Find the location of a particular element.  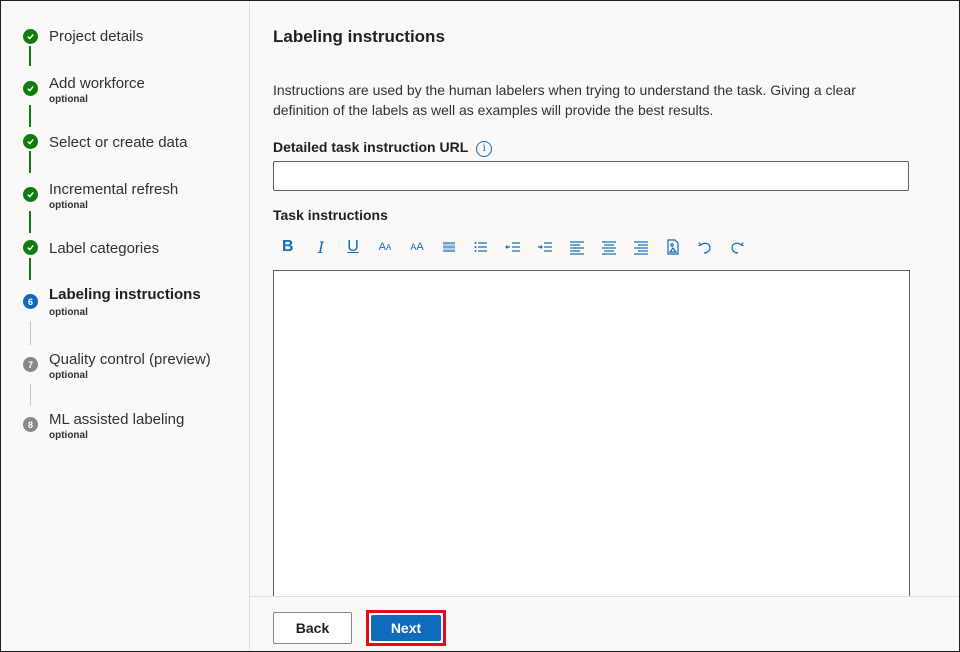

font-size-decrease-icon: AA is located at coordinates (385, 247).